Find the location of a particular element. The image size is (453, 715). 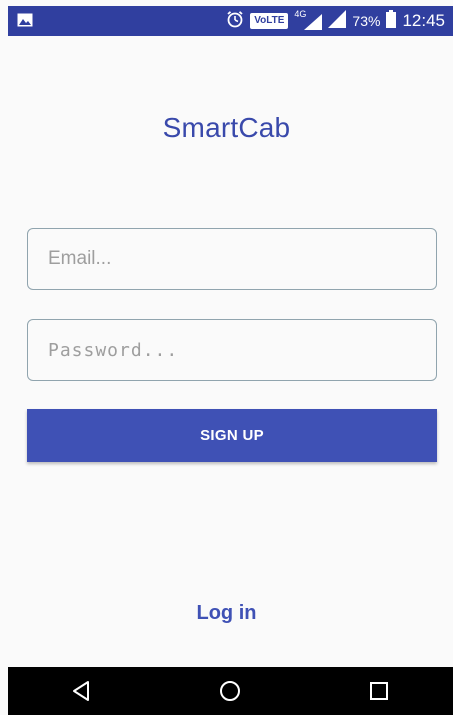

network-indicator: 4G is located at coordinates (308, 19).